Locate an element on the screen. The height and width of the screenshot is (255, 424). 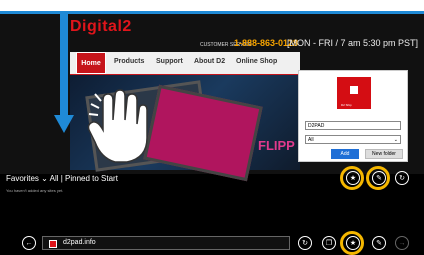
address-url: d2pad.info is located at coordinates (79, 242).